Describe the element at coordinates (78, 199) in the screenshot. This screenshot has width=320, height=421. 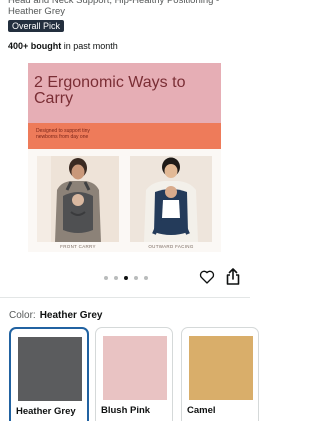
I see `front-carry-photo` at that location.